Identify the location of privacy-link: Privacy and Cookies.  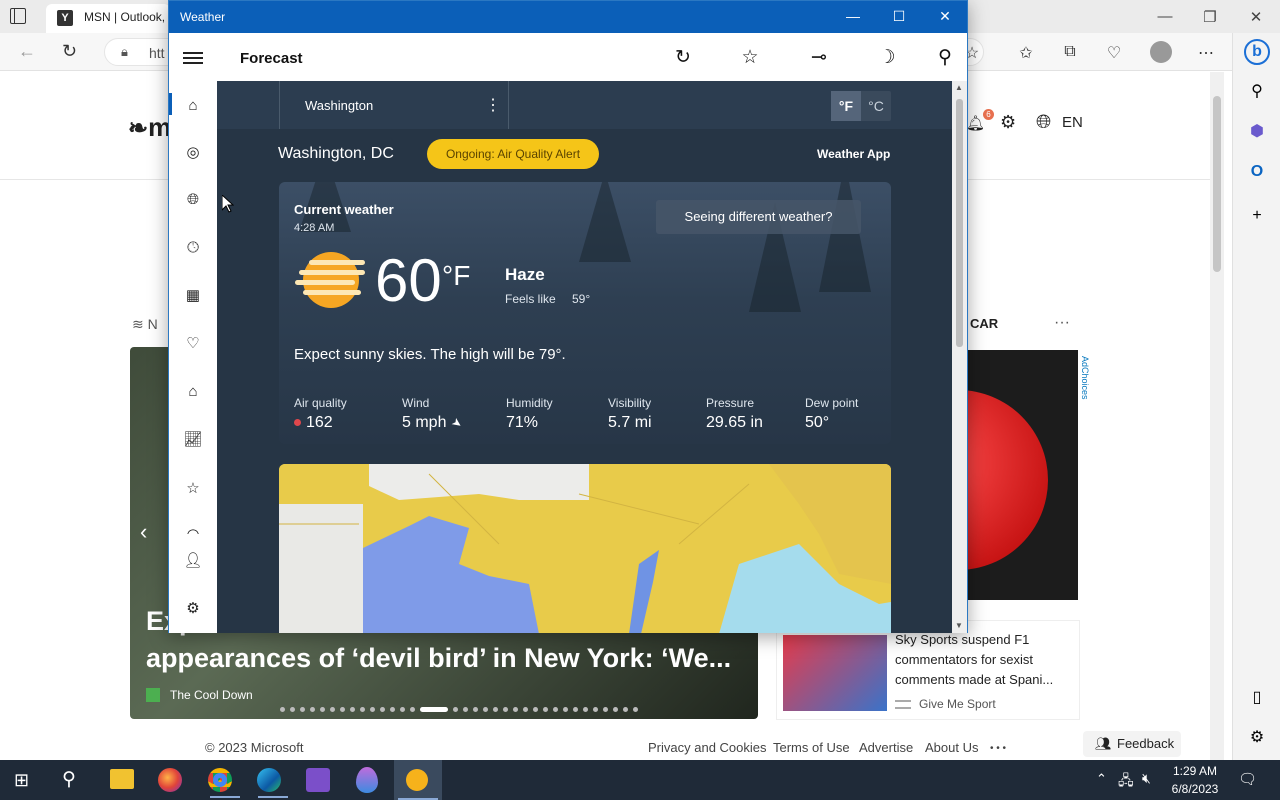
(707, 747).